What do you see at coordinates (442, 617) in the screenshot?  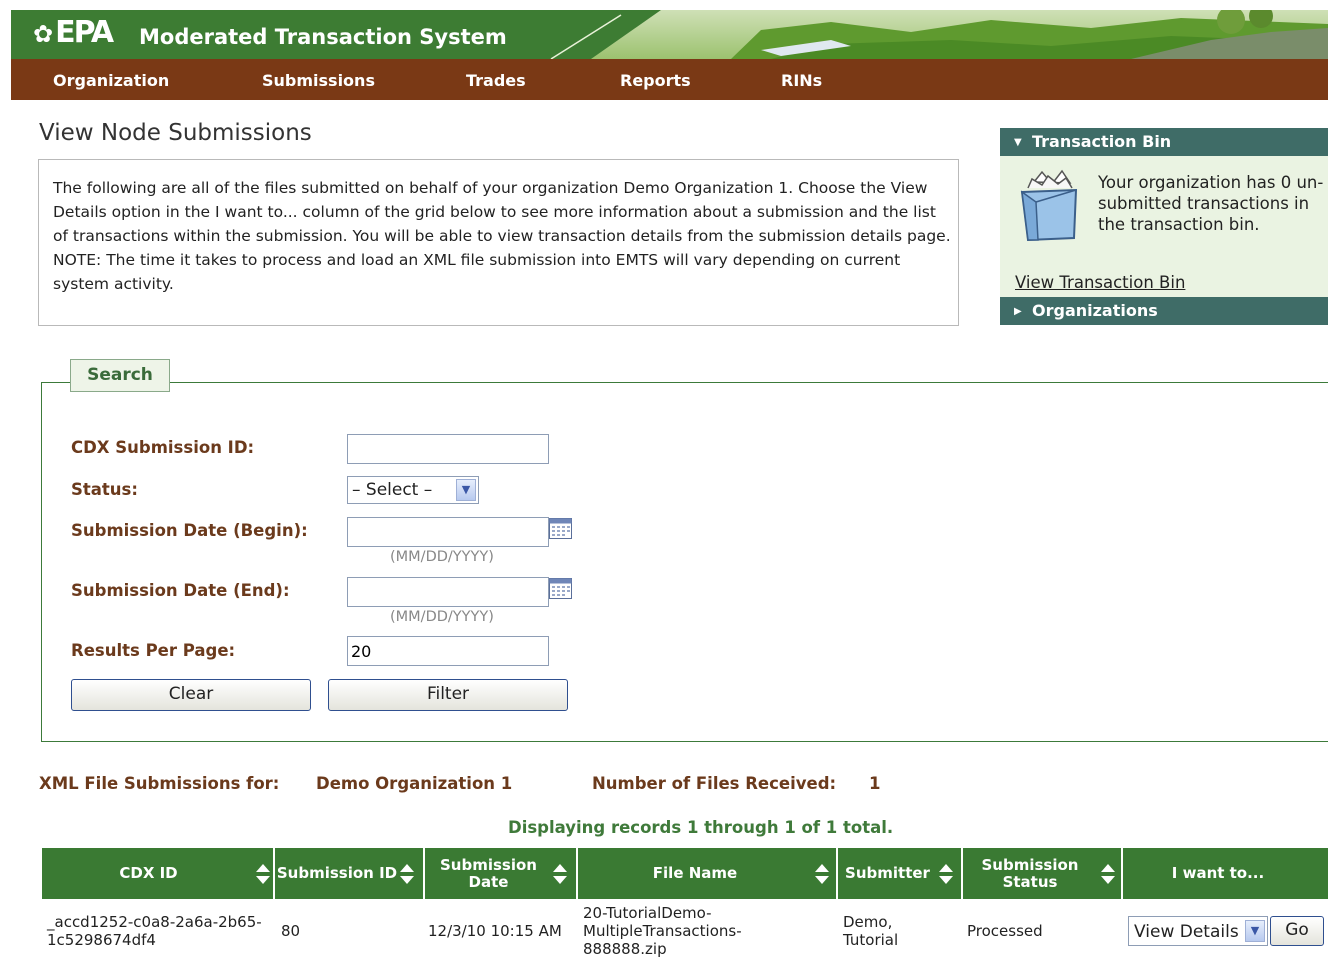 I see `end-date-hint: (MM/DD/YYYY)` at bounding box center [442, 617].